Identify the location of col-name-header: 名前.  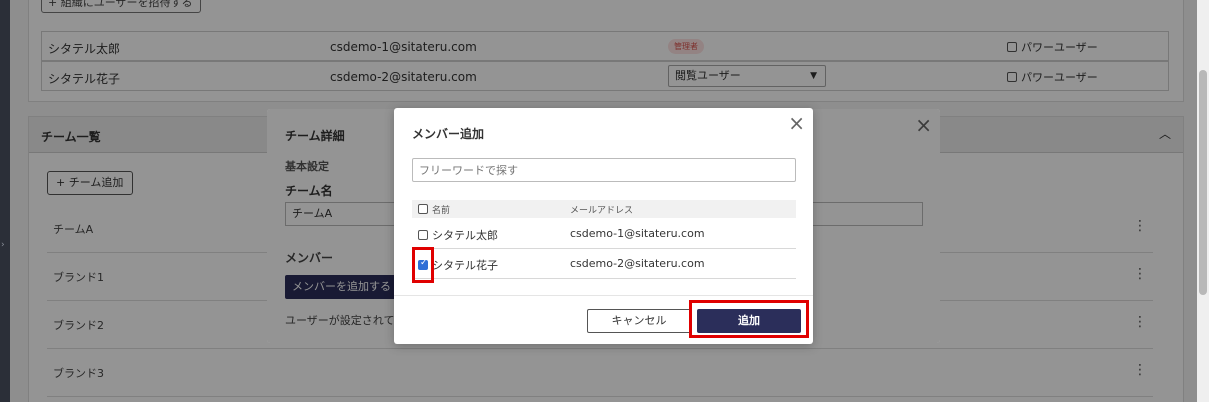
(434, 209).